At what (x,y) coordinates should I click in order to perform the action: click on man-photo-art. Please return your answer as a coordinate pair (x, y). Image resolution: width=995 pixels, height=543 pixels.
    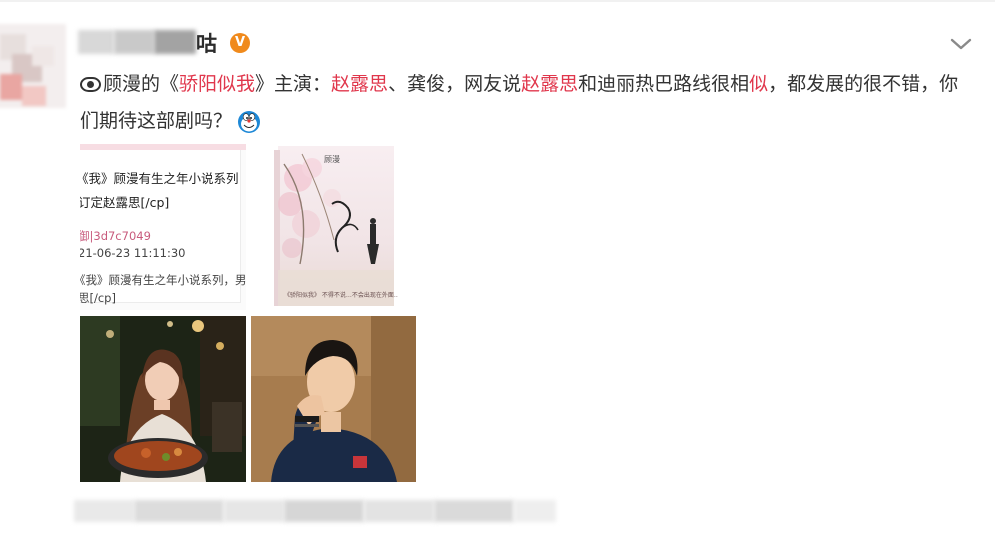
    Looking at the image, I should click on (333, 399).